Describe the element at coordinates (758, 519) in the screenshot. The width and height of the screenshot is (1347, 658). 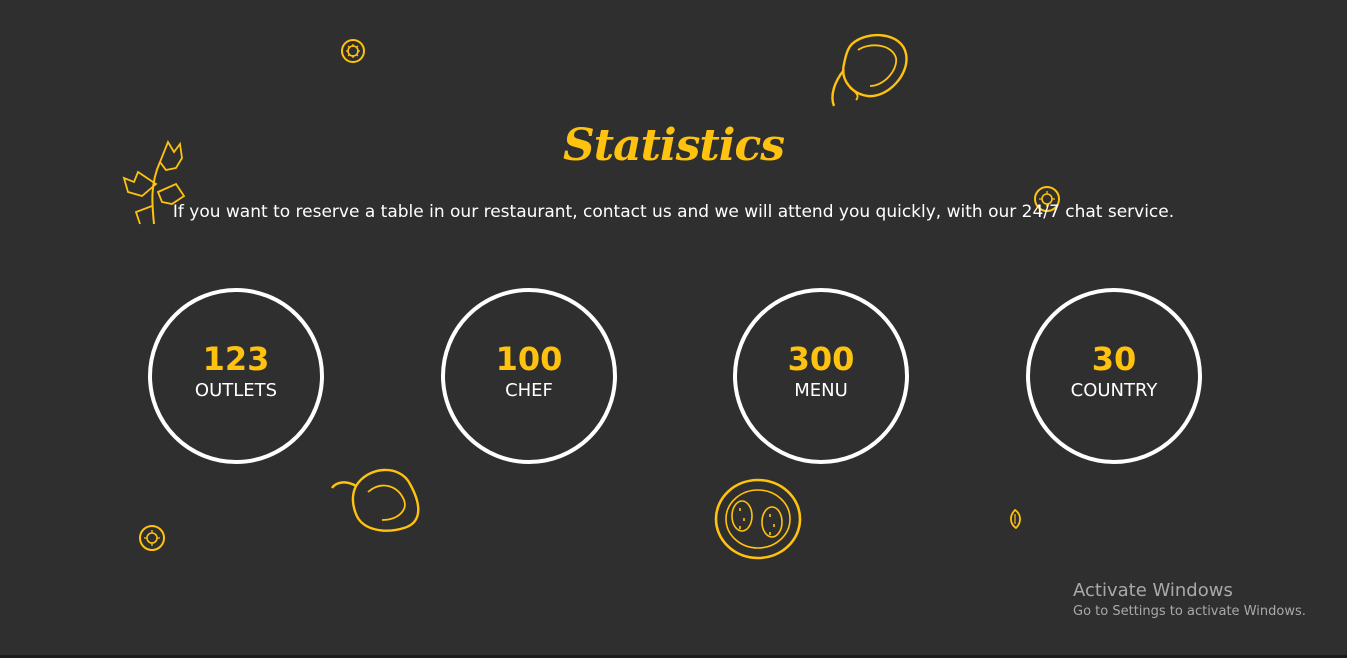
I see `tomato-slice-icon` at that location.